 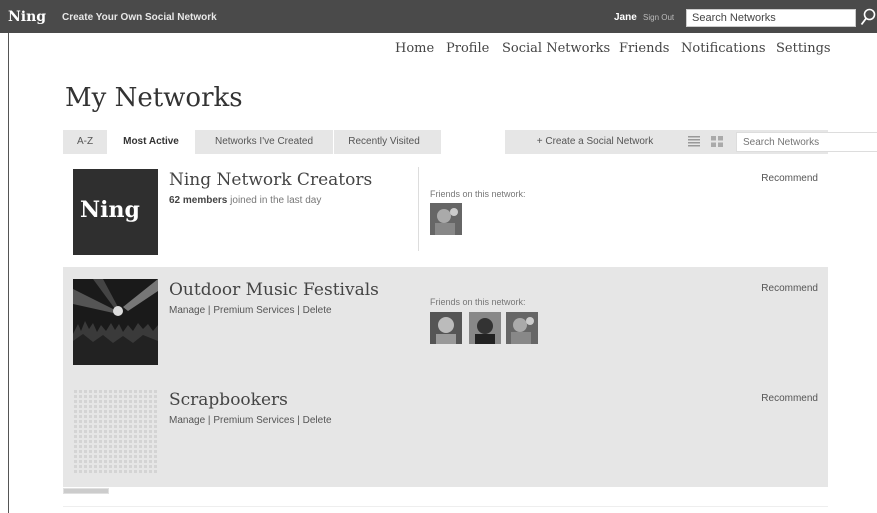 I want to click on list-view-icon, so click(x=694, y=141).